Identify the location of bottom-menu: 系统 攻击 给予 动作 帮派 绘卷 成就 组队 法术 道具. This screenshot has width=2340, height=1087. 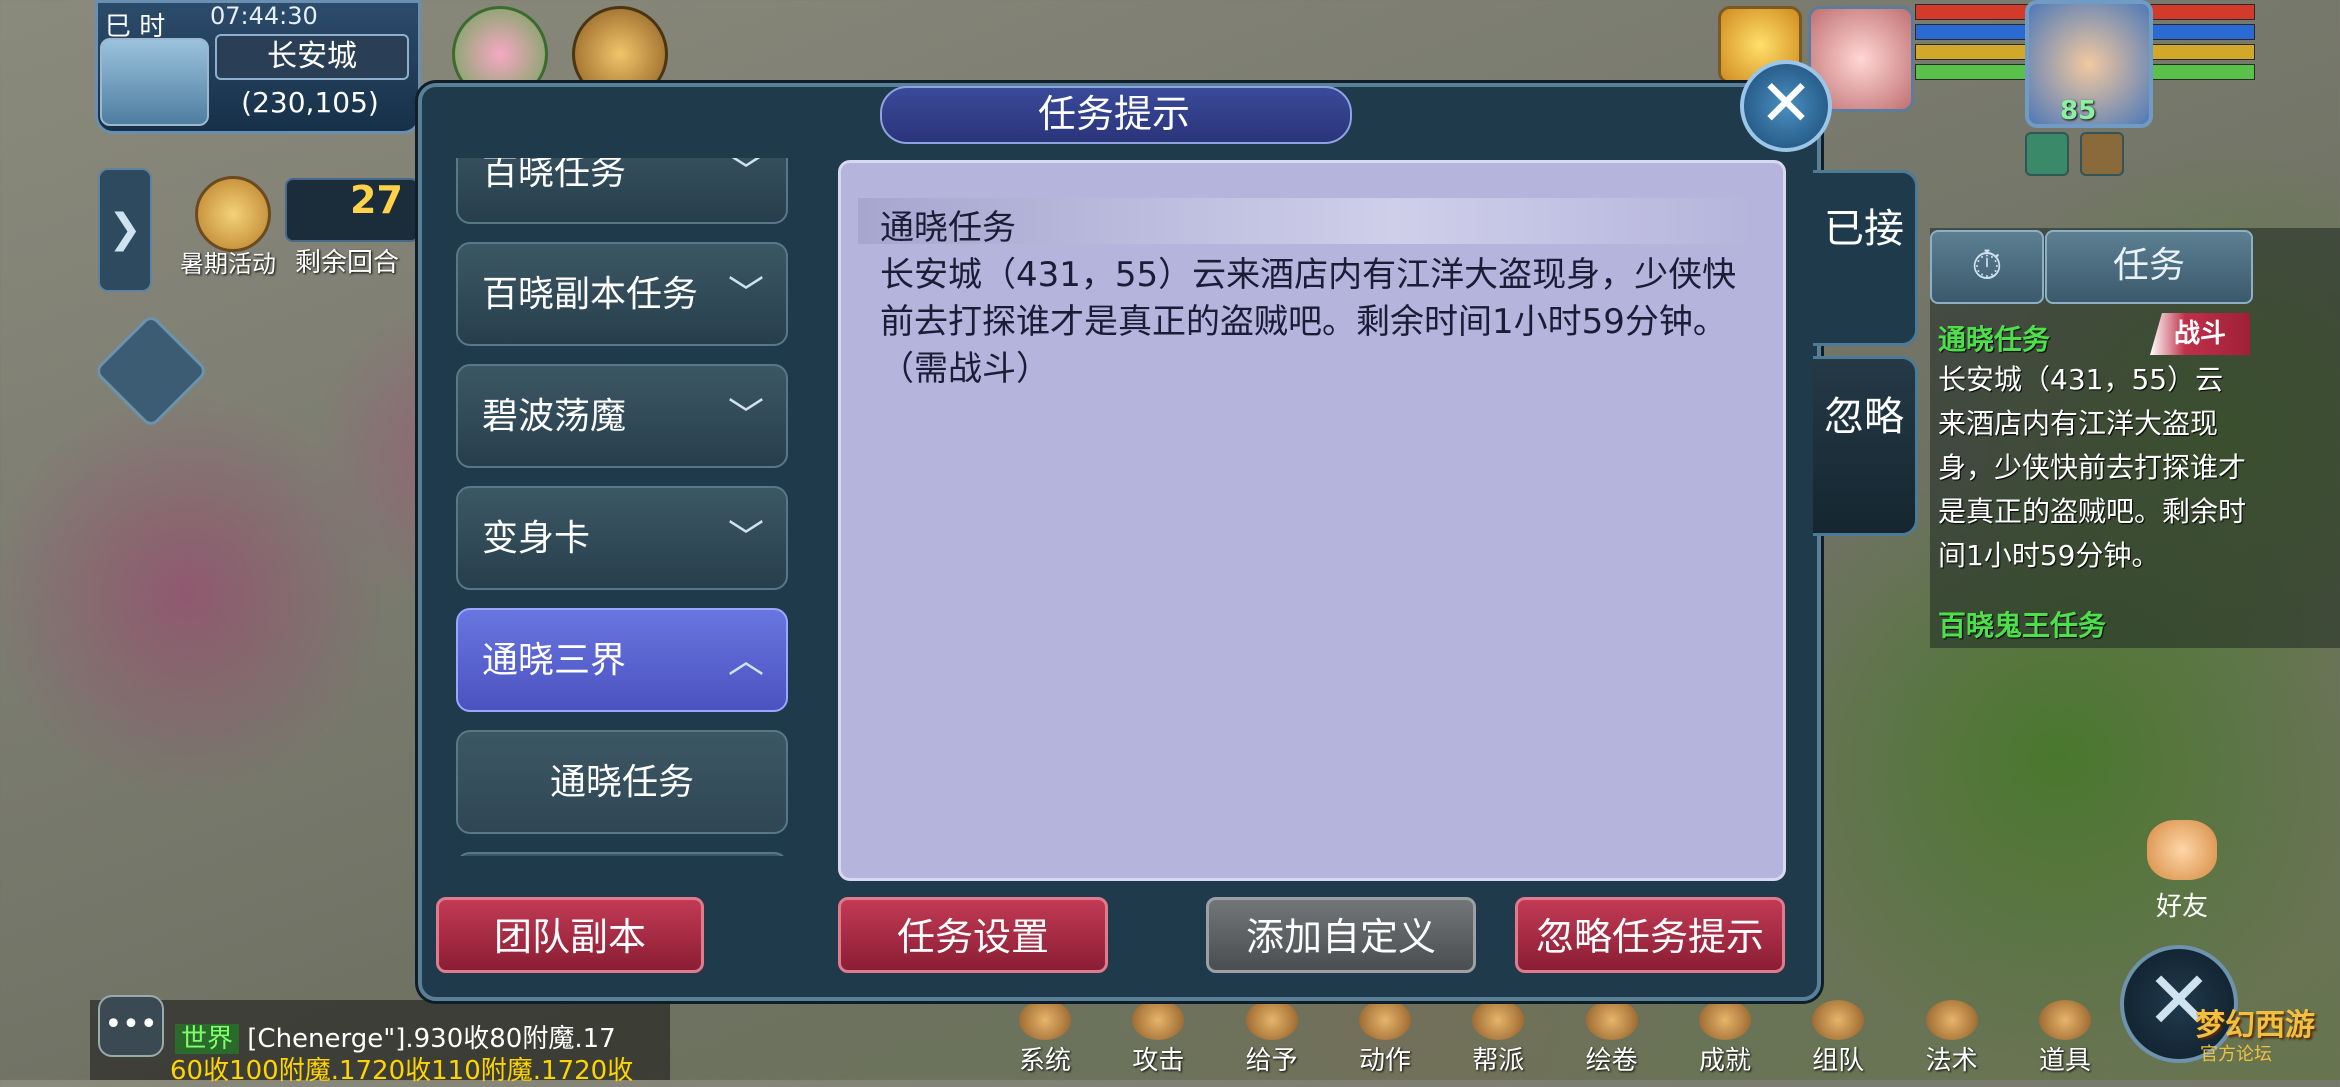
(1555, 1038).